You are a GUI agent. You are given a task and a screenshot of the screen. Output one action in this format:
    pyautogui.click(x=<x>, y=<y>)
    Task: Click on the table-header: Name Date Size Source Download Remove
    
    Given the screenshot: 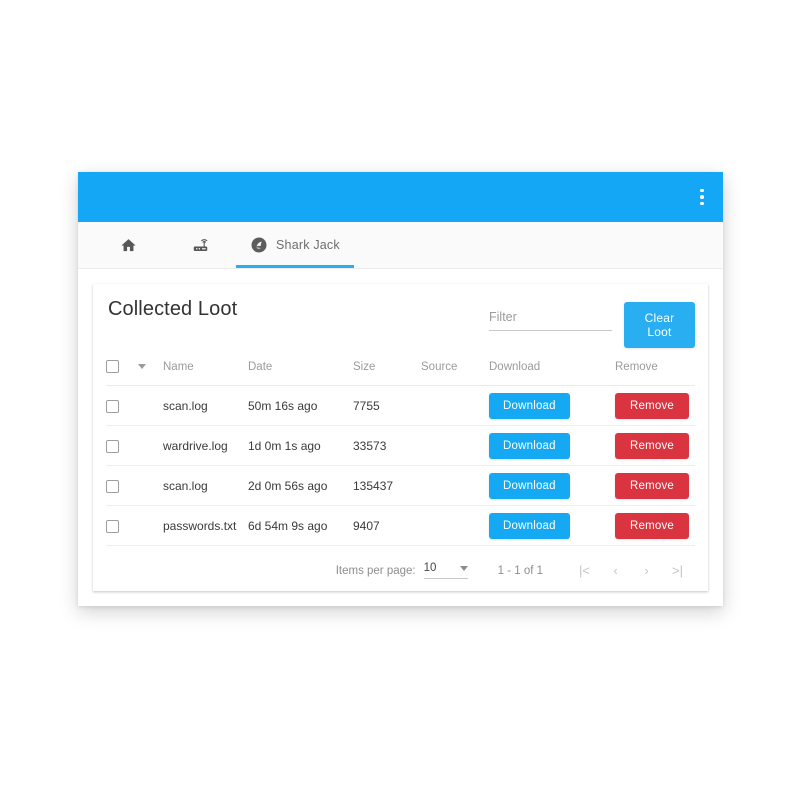 What is the action you would take?
    pyautogui.click(x=400, y=370)
    